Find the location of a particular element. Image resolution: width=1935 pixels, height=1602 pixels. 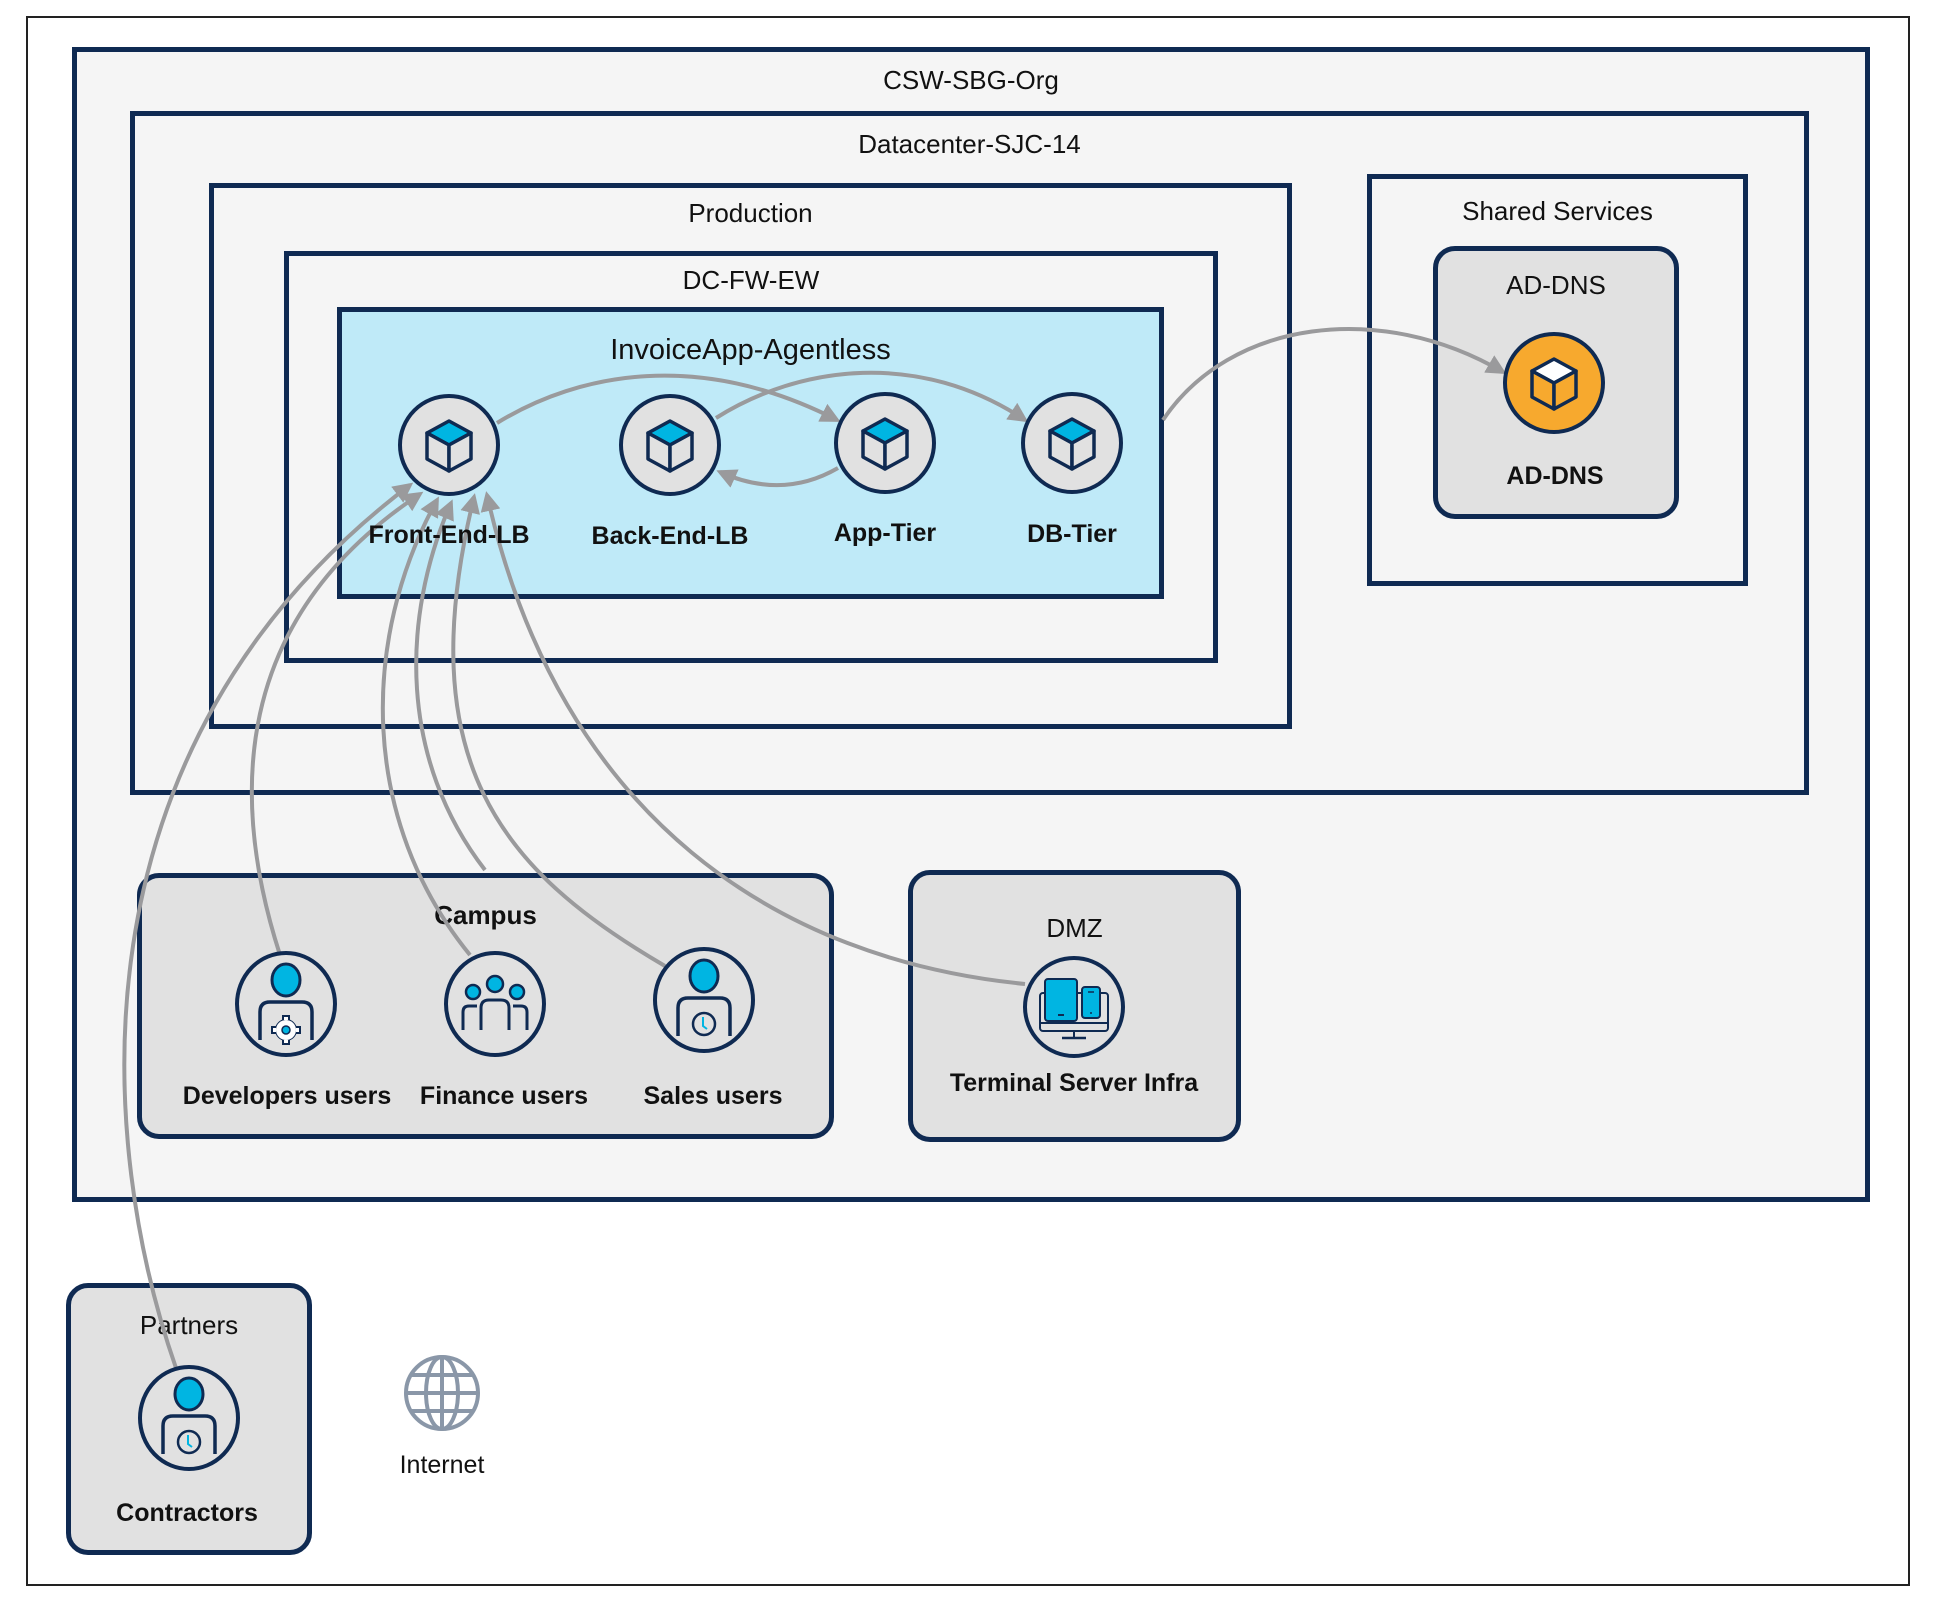

node-app-tier-label: App-Tier is located at coordinates (885, 533).